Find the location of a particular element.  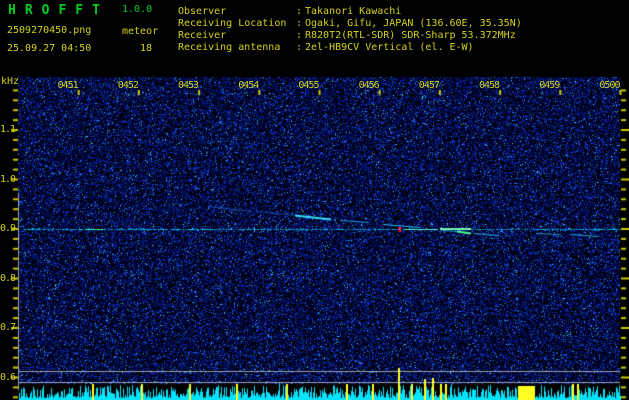

app-title: HROFFT is located at coordinates (58, 10).